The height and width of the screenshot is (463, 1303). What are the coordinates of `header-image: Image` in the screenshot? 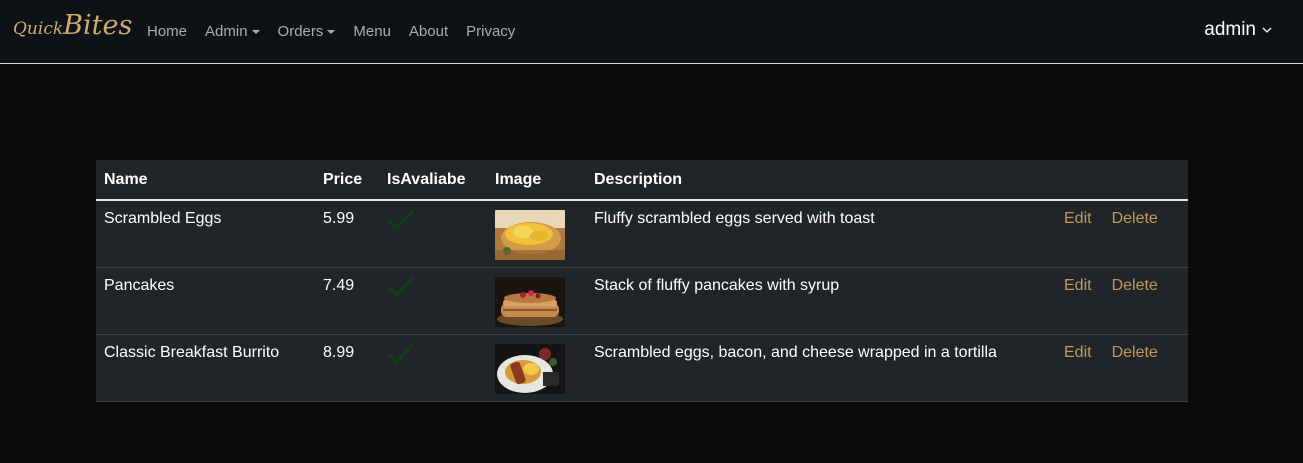 It's located at (536, 180).